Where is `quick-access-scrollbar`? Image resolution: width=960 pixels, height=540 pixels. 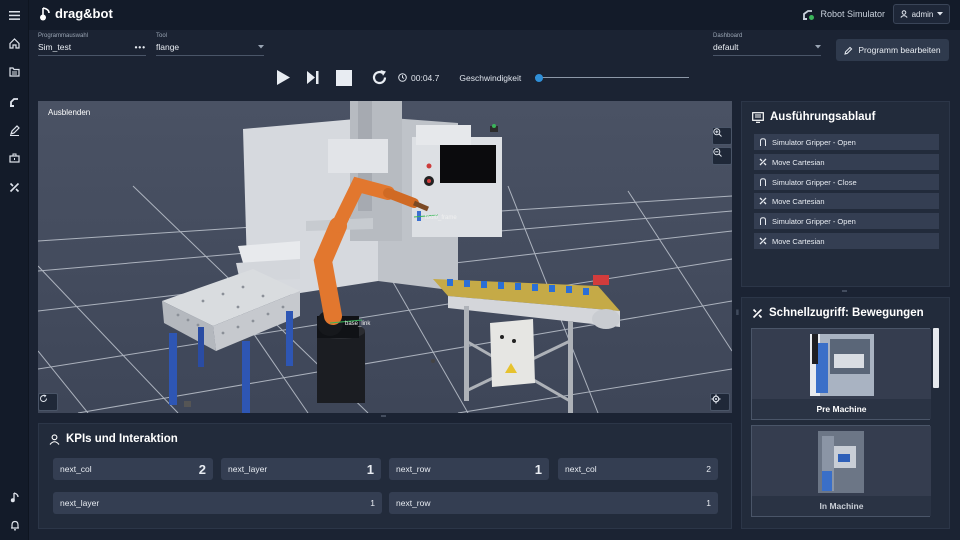 quick-access-scrollbar is located at coordinates (936, 358).